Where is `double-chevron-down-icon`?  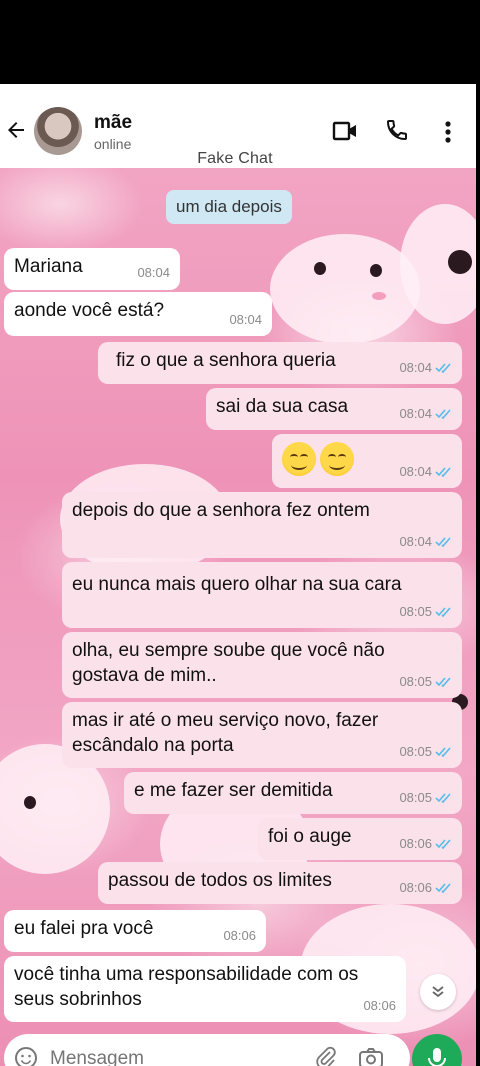
double-chevron-down-icon is located at coordinates (438, 992).